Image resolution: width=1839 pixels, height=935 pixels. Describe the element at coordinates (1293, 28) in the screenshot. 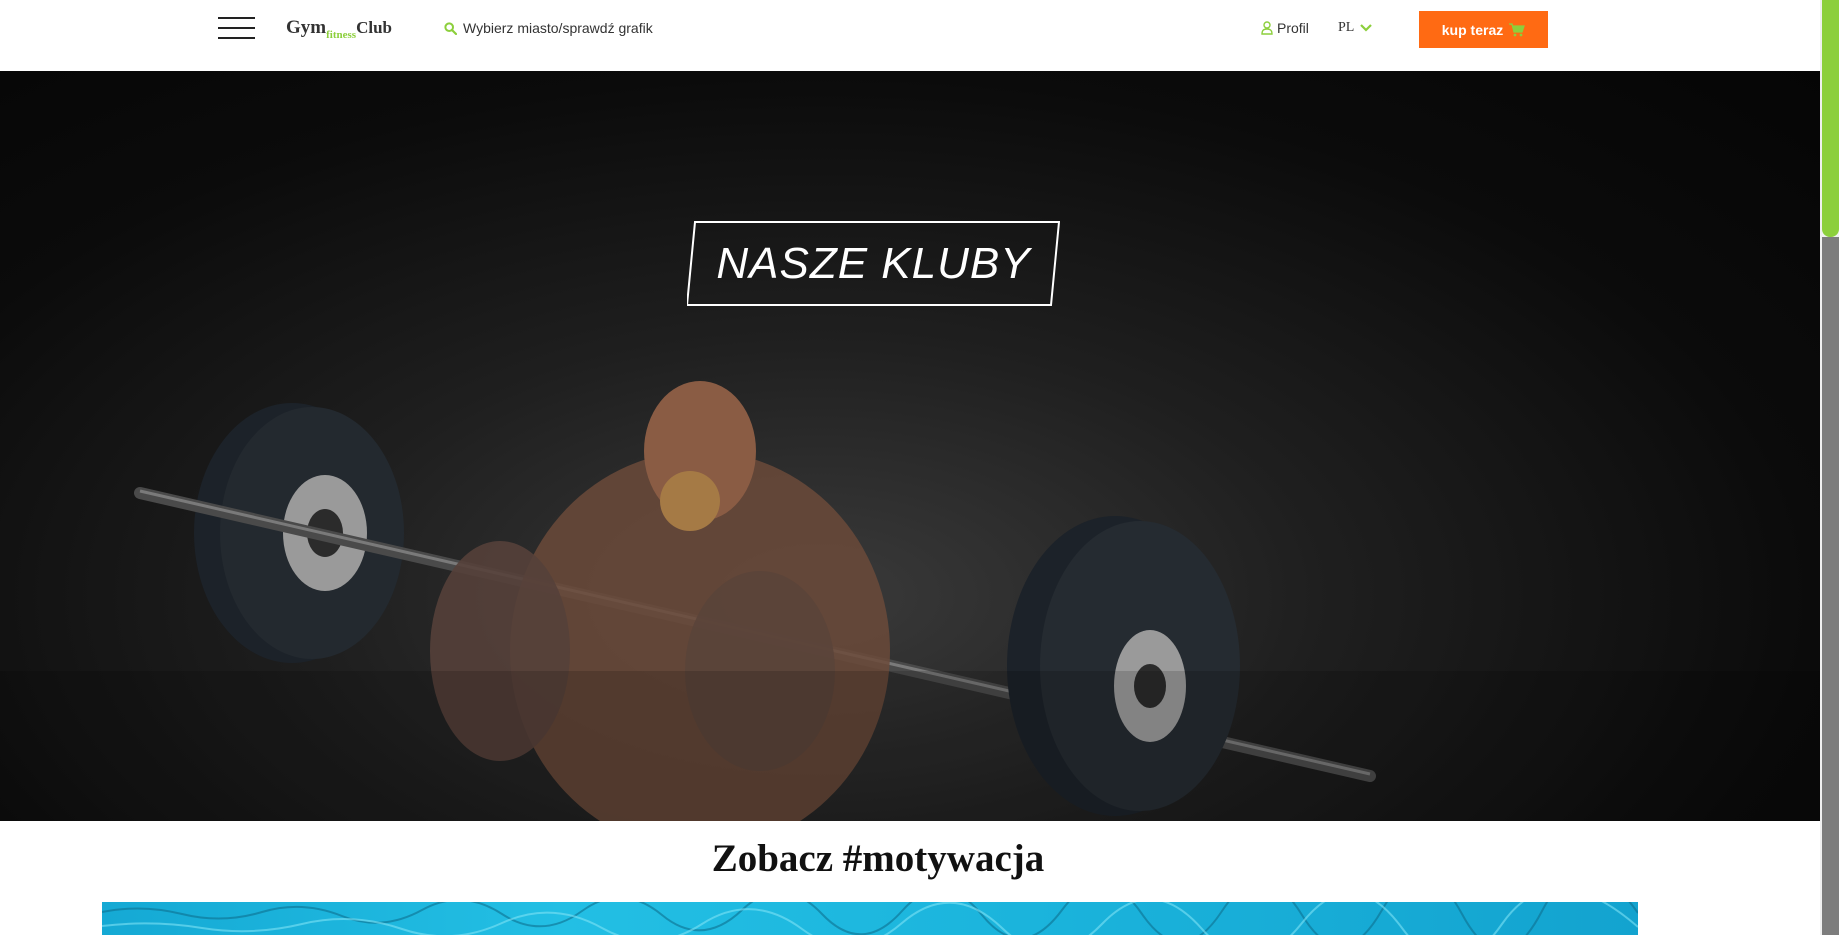

I see `profile-label: Profil` at that location.